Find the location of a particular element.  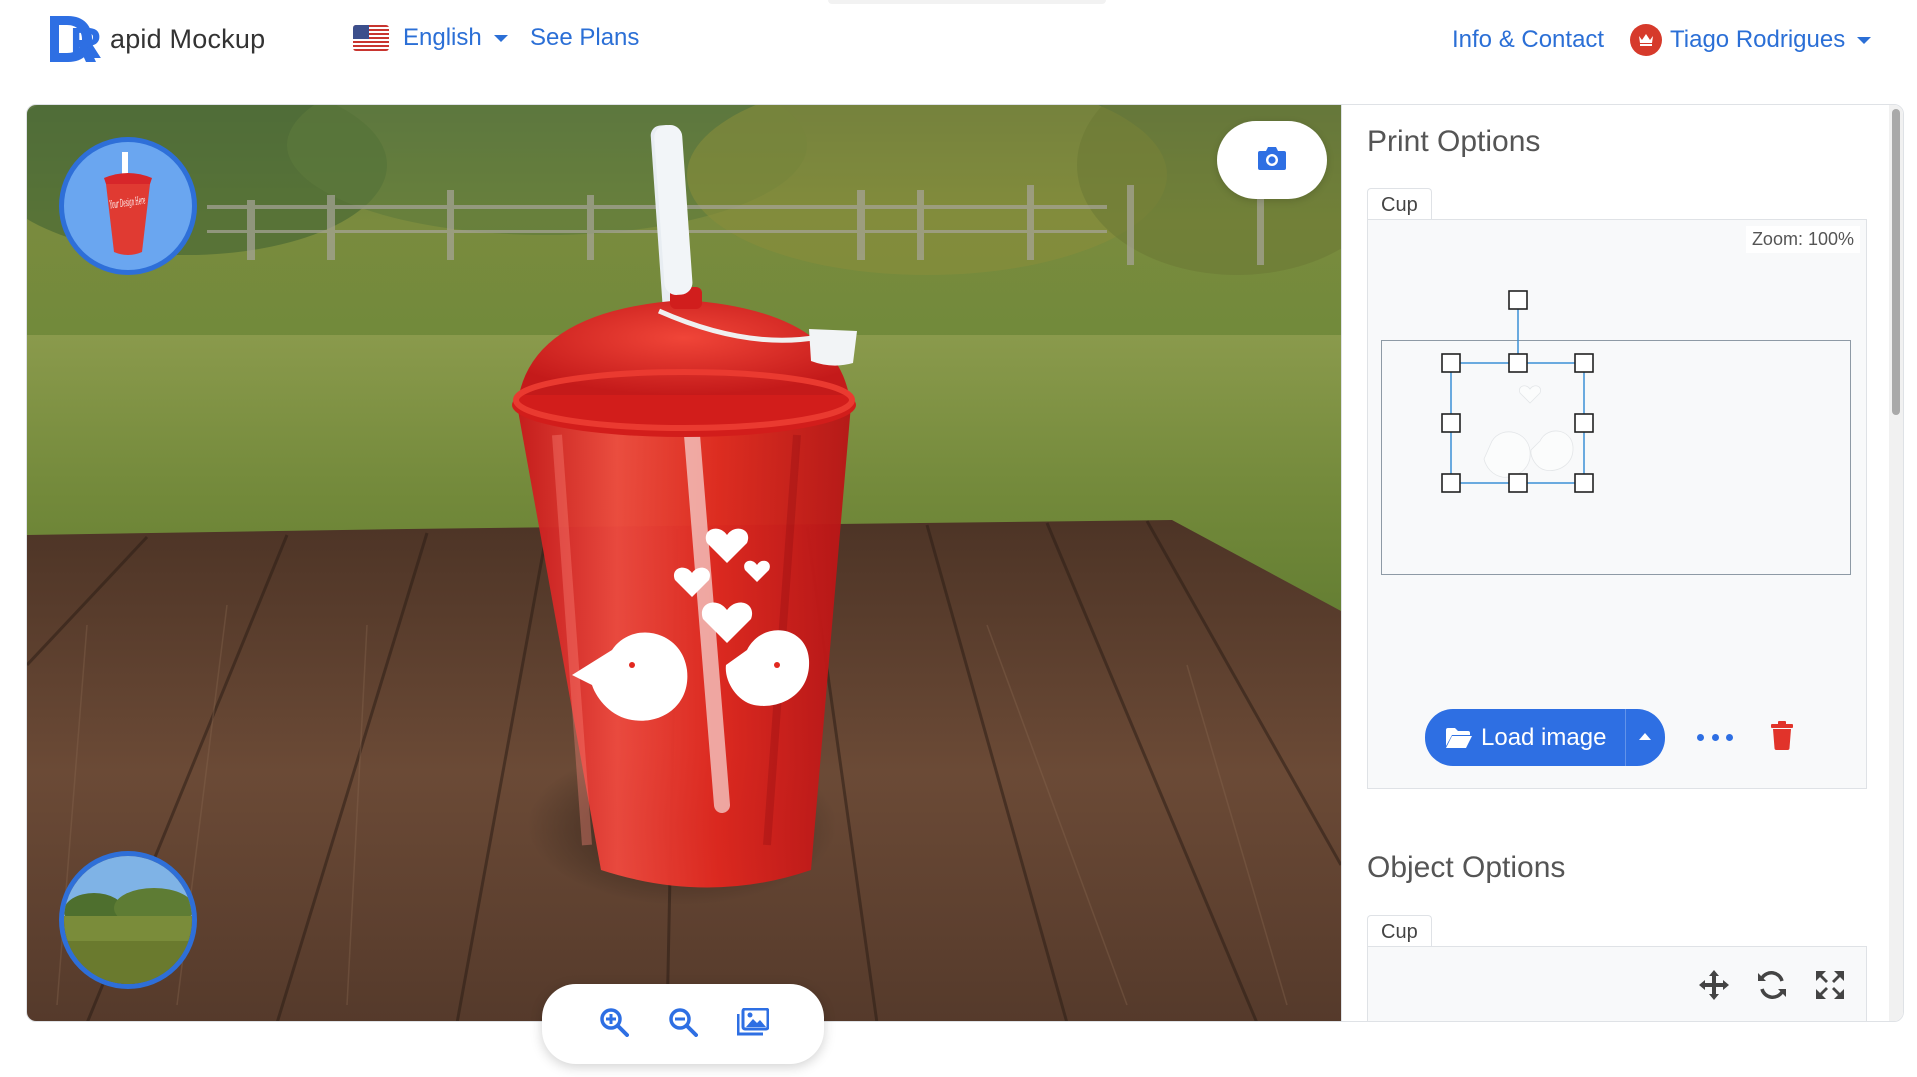

zoom-out-button is located at coordinates (683, 1024).